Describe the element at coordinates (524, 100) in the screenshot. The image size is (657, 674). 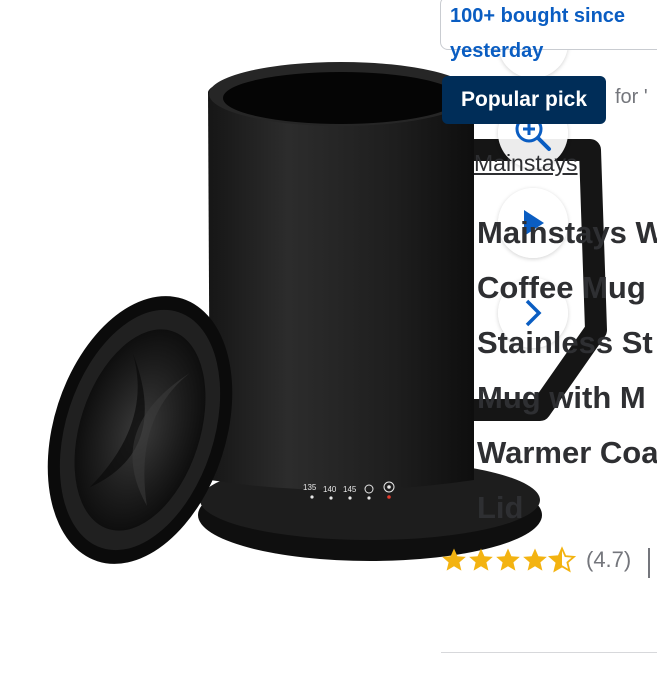
I see `popular-pick-badge: Popular pick` at that location.